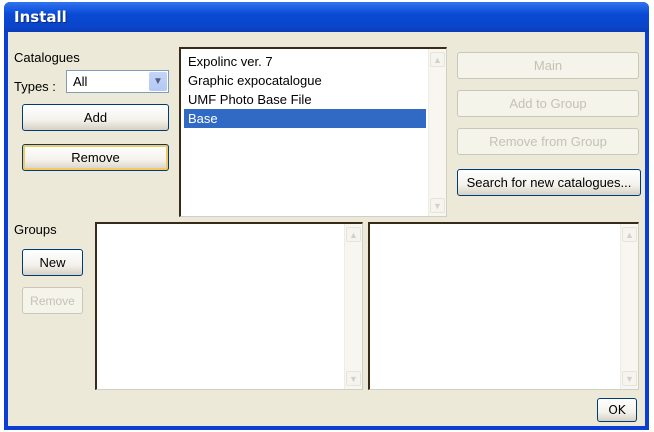 This screenshot has width=654, height=432. I want to click on group-contents-scrollbar: ▲ ▼, so click(629, 306).